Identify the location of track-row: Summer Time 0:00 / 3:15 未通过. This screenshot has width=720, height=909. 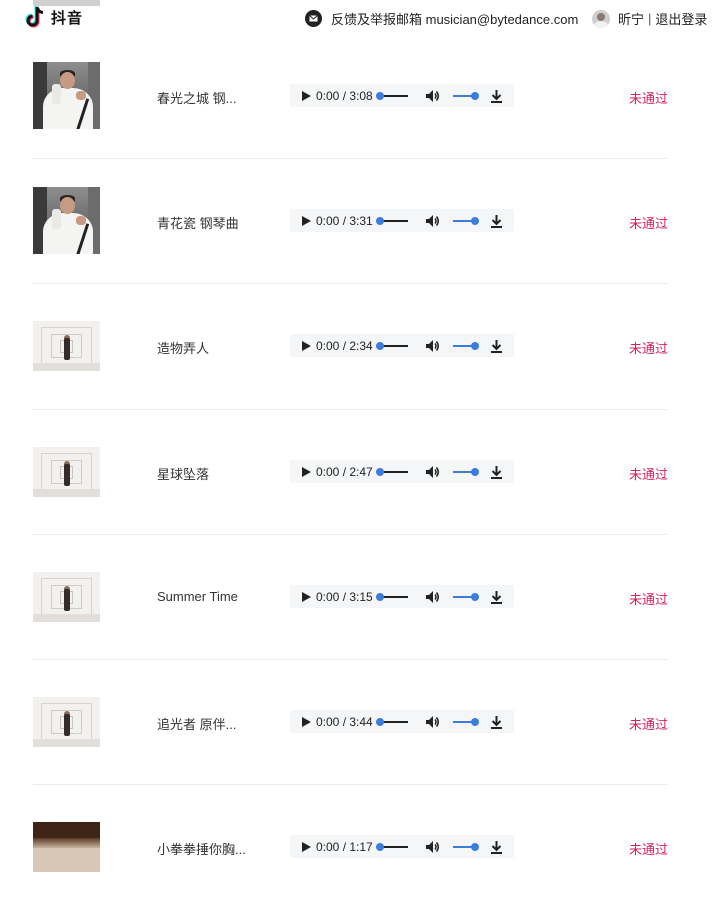
(350, 596).